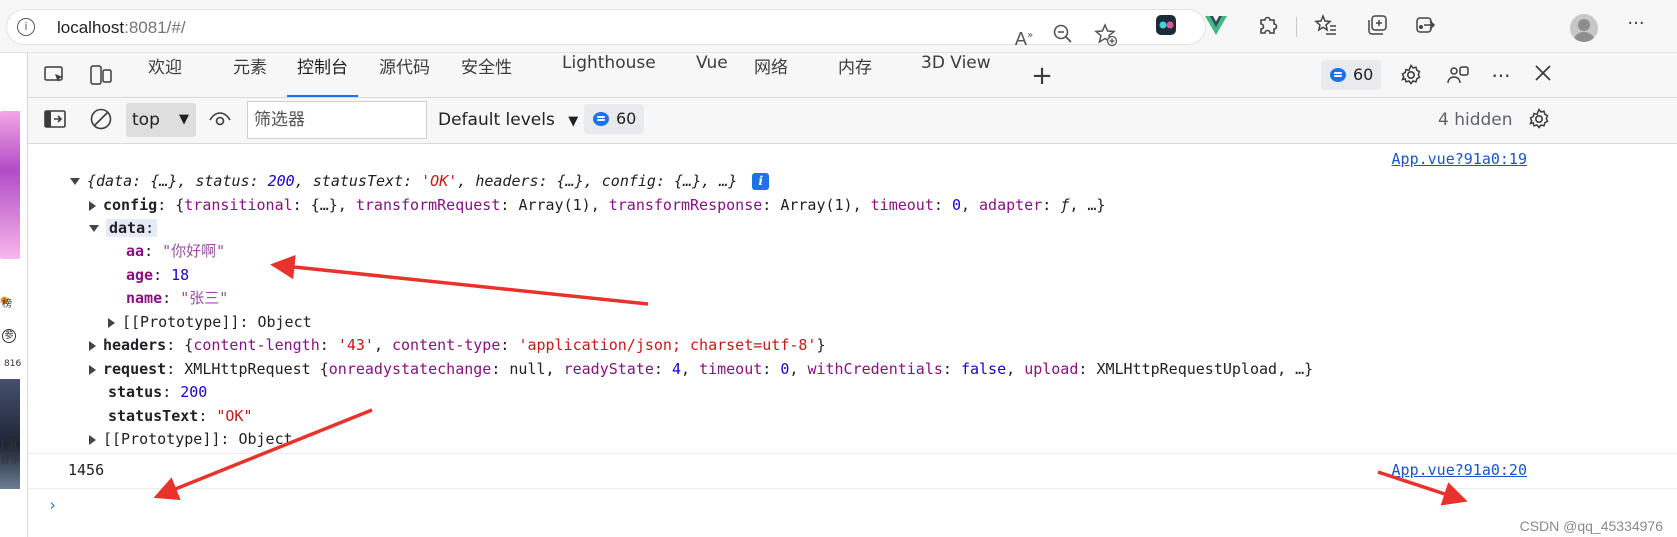 This screenshot has height=537, width=1677. What do you see at coordinates (1539, 120) in the screenshot?
I see `console-settings-icon` at bounding box center [1539, 120].